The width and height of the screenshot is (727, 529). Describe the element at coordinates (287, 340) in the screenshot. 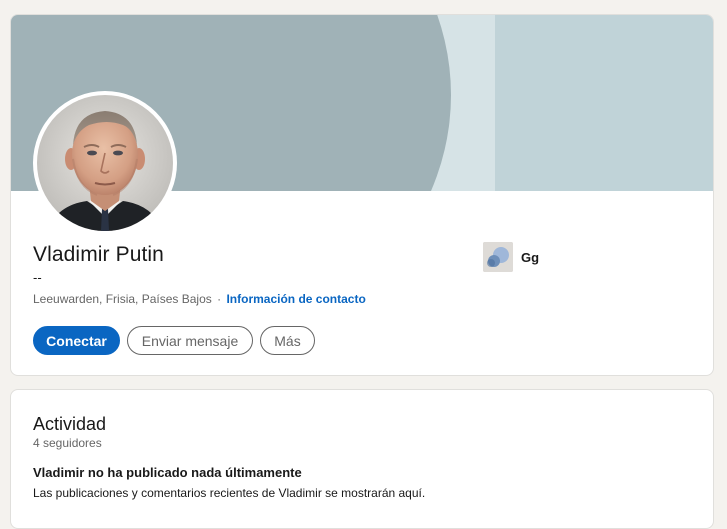

I see `more-button: Más` at that location.